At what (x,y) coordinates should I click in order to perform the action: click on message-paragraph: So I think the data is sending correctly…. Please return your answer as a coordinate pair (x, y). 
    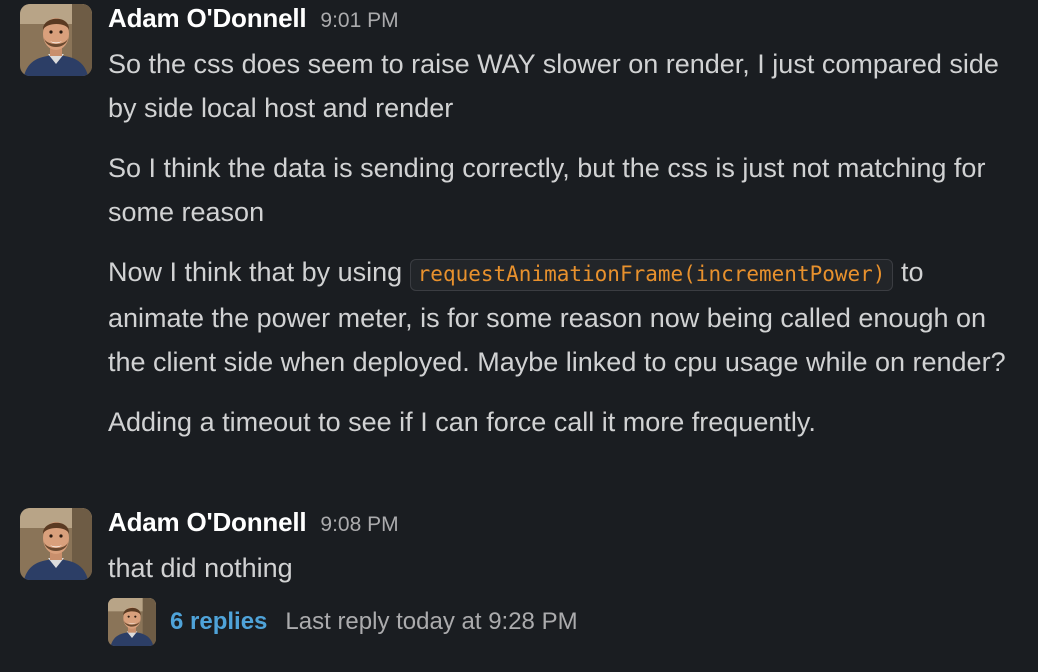
    Looking at the image, I should click on (547, 190).